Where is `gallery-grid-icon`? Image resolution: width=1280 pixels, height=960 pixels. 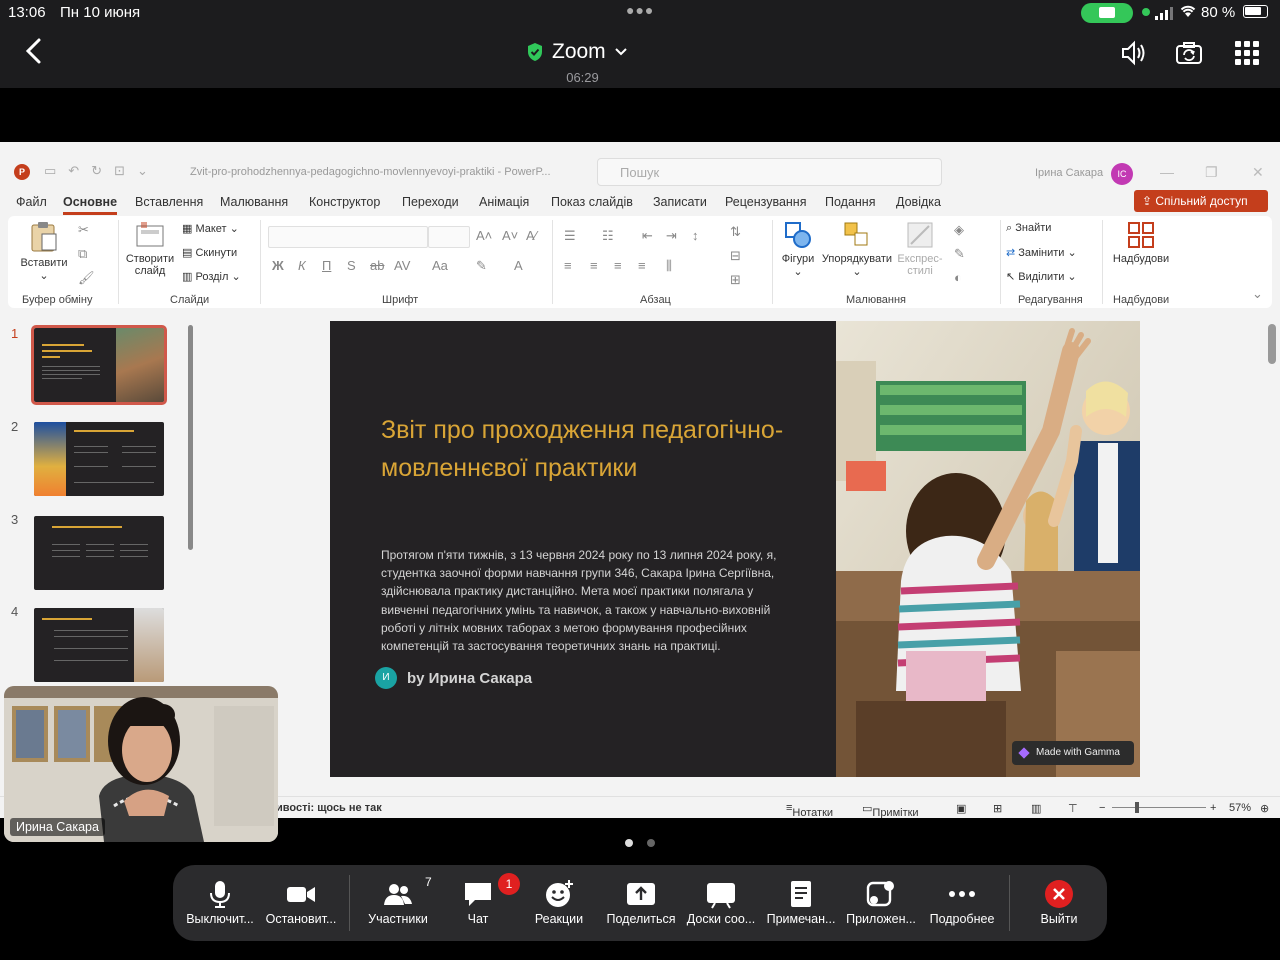
gallery-grid-icon is located at coordinates (1247, 53).